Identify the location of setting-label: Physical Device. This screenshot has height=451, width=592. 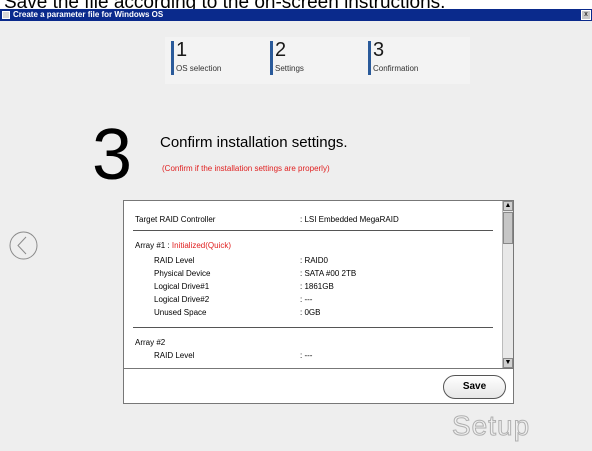
(182, 273).